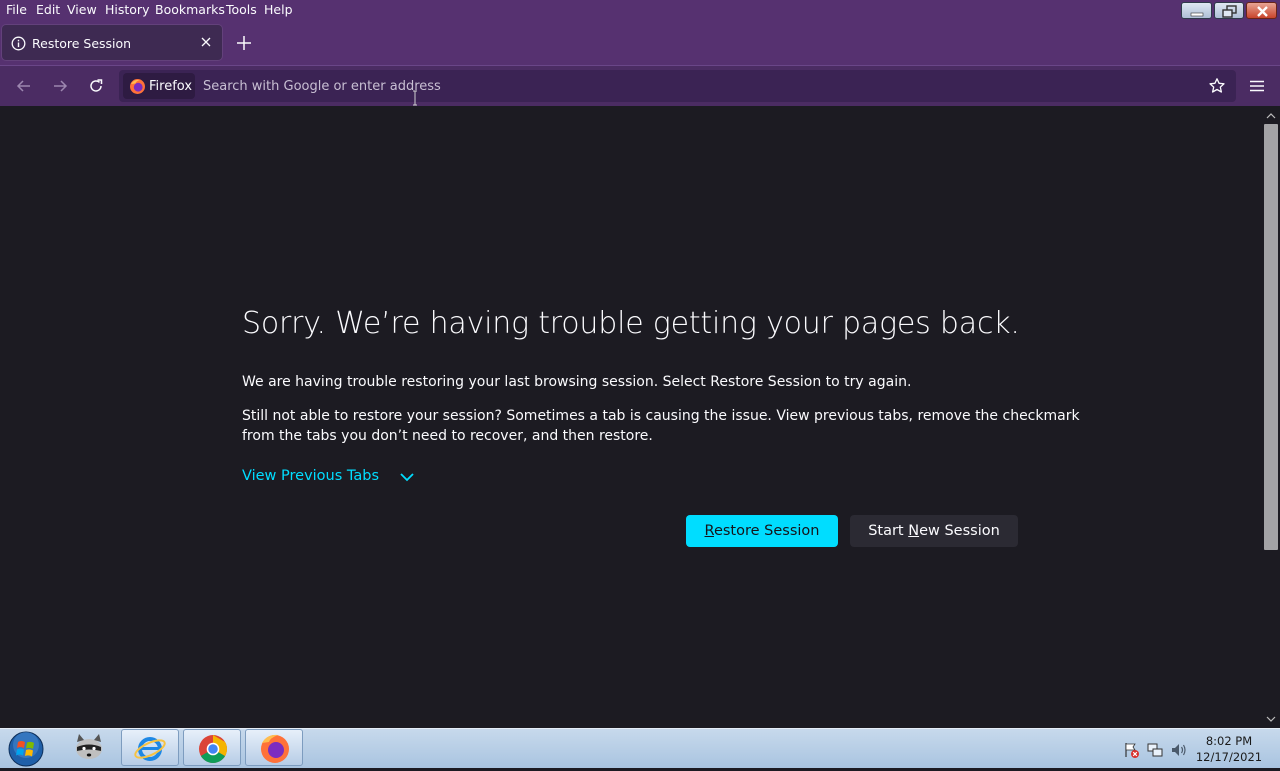 This screenshot has width=1280, height=771. I want to click on system-clock: 8:02 PM 12/17/2021, so click(1229, 749).